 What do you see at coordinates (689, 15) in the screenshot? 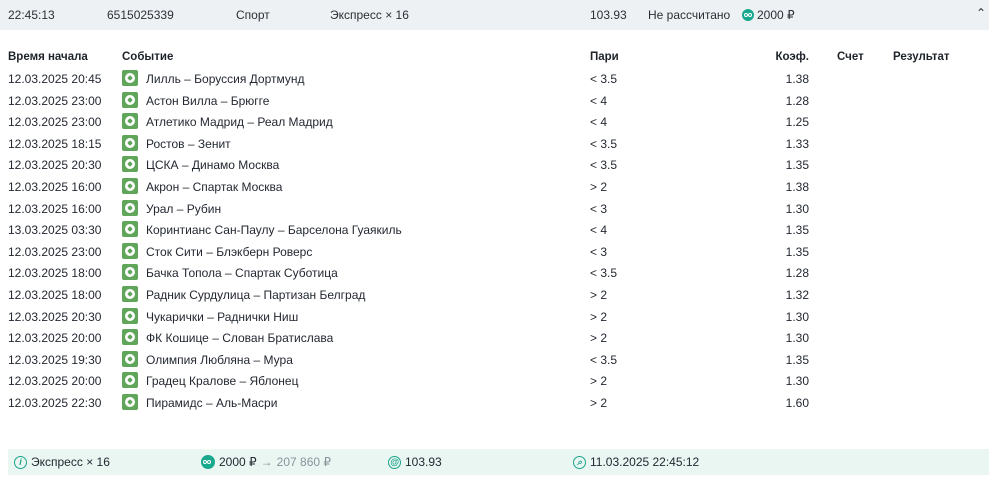
I see `bet-status: Не рассчитано` at bounding box center [689, 15].